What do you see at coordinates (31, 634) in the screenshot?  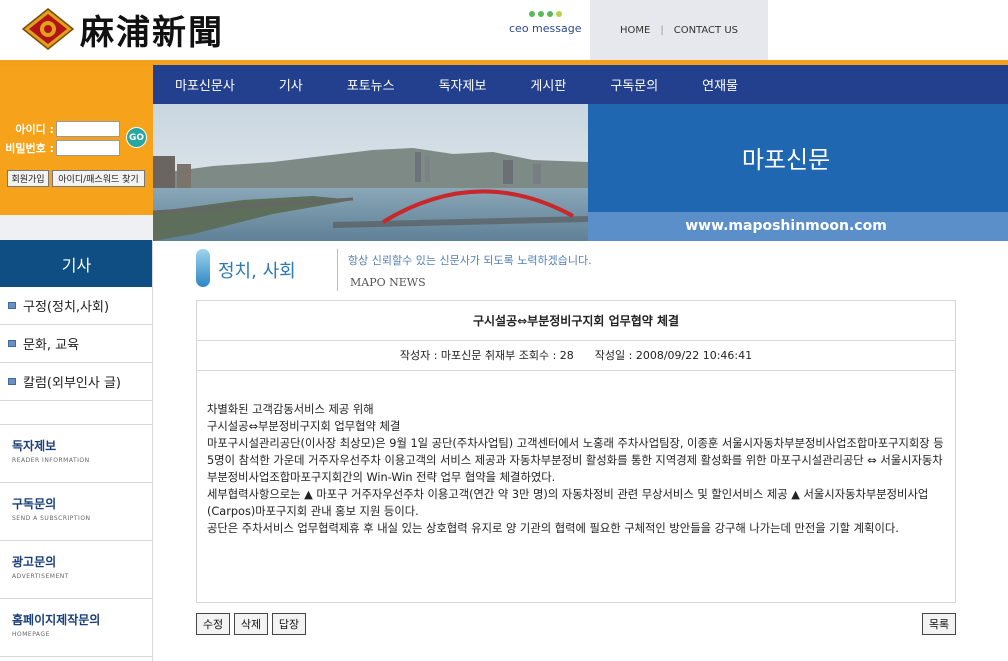 I see `sidebar-link-subtitle: HOMEPAGE` at bounding box center [31, 634].